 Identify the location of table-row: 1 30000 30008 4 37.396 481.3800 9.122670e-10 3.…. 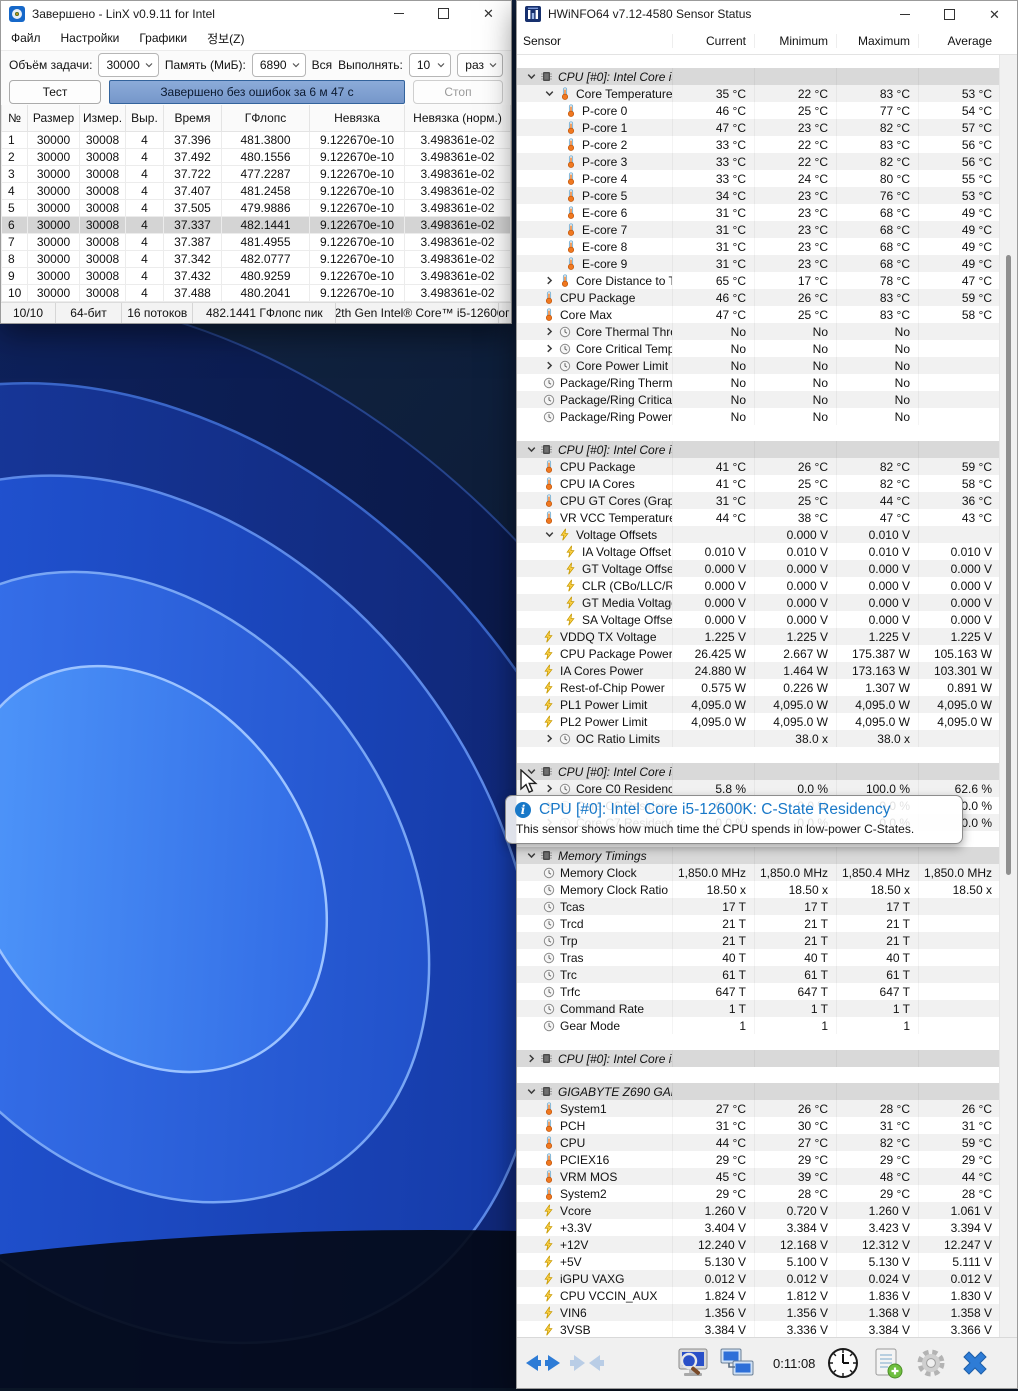
(256, 140).